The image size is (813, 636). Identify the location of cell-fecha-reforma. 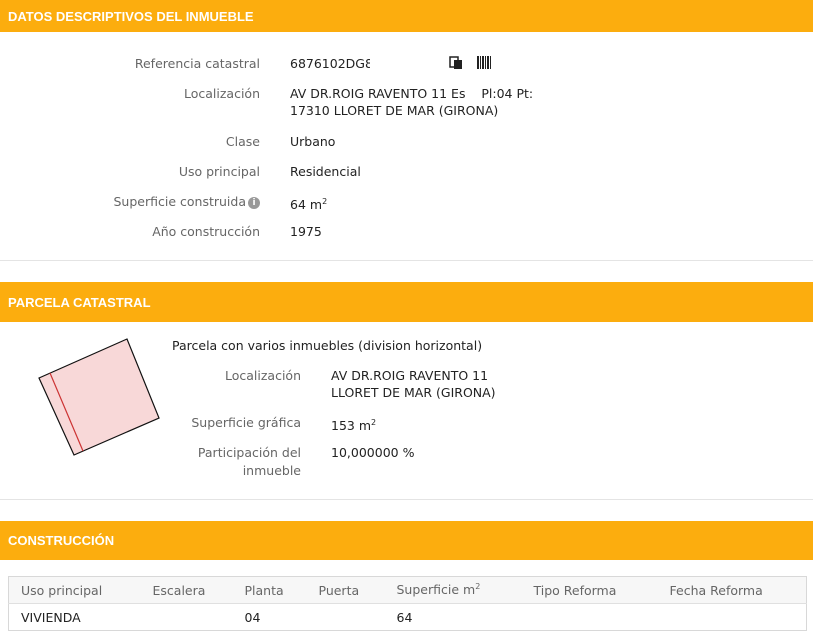
(732, 617).